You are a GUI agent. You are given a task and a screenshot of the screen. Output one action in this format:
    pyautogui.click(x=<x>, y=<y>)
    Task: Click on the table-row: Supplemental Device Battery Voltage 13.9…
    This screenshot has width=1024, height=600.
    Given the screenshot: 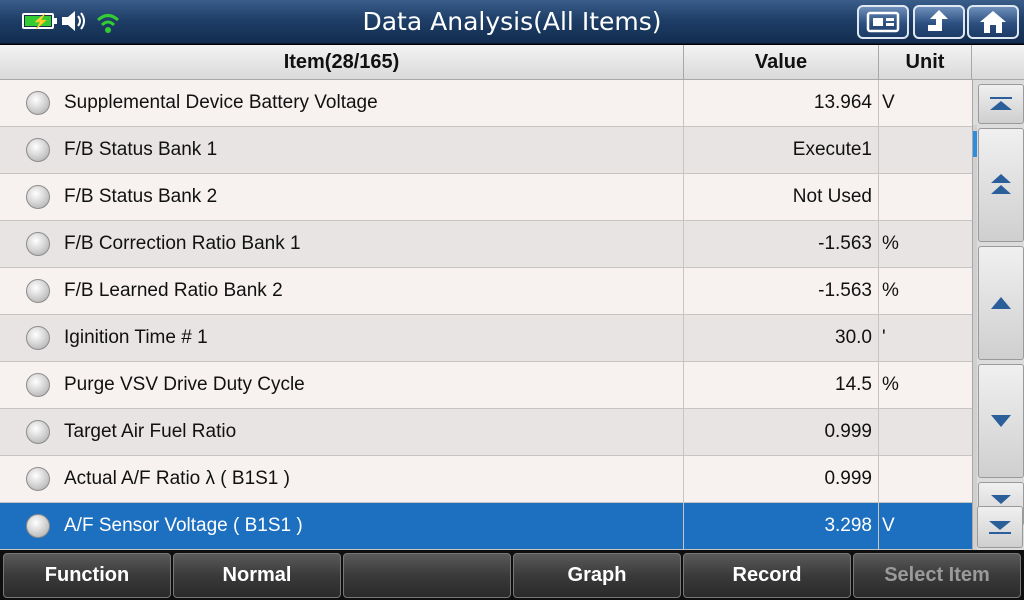 What is the action you would take?
    pyautogui.click(x=486, y=103)
    